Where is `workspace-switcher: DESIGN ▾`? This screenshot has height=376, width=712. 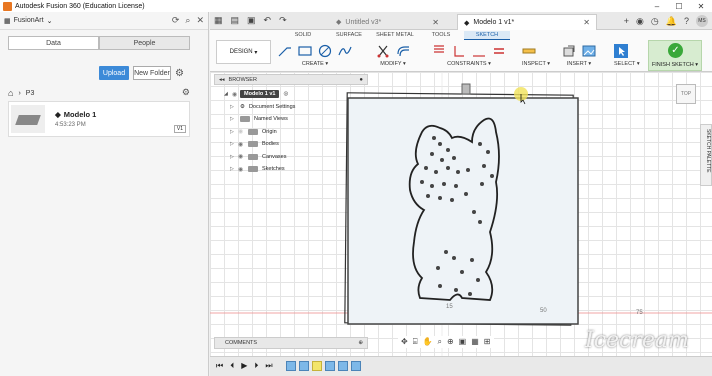
workspace-switcher: DESIGN ▾ is located at coordinates (243, 52).